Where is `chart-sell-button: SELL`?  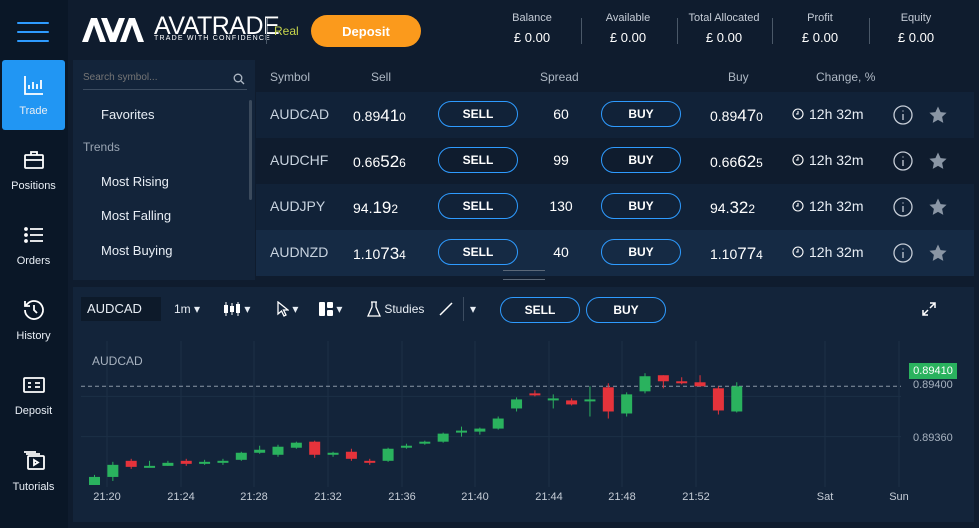
chart-sell-button: SELL is located at coordinates (540, 310).